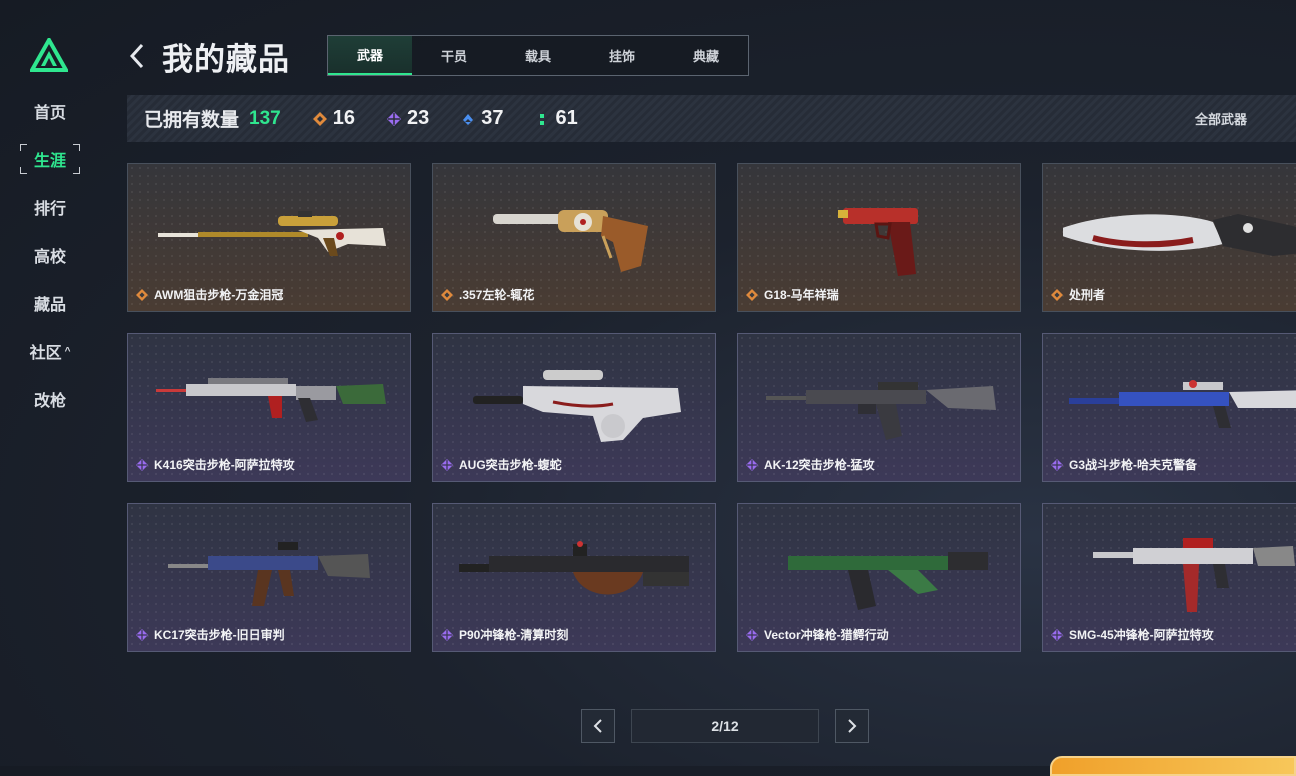 Image resolution: width=1296 pixels, height=776 pixels. Describe the element at coordinates (333, 118) in the screenshot. I see `rarity-count-legendary: 16` at that location.